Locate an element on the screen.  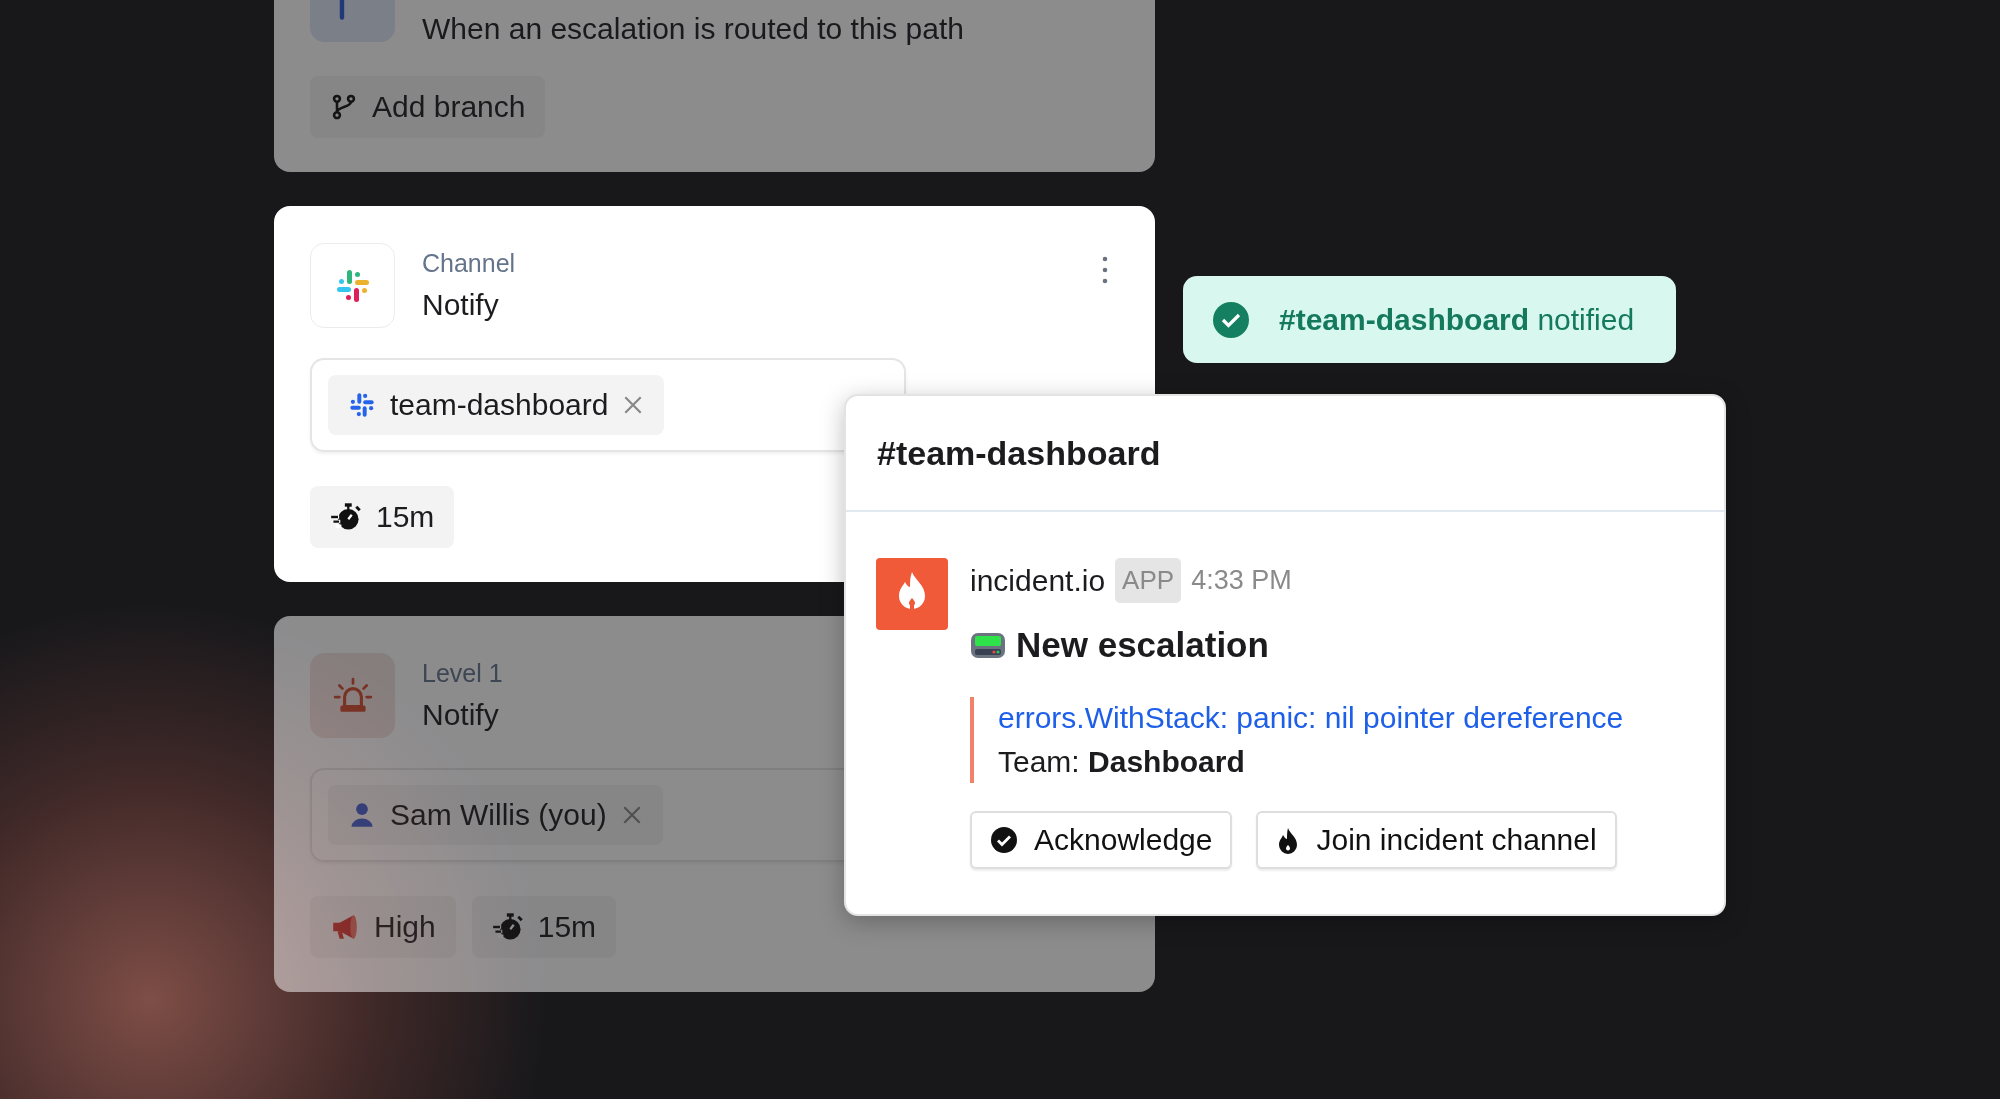
step-title: When an escalation is routed to this path is located at coordinates (693, 29).